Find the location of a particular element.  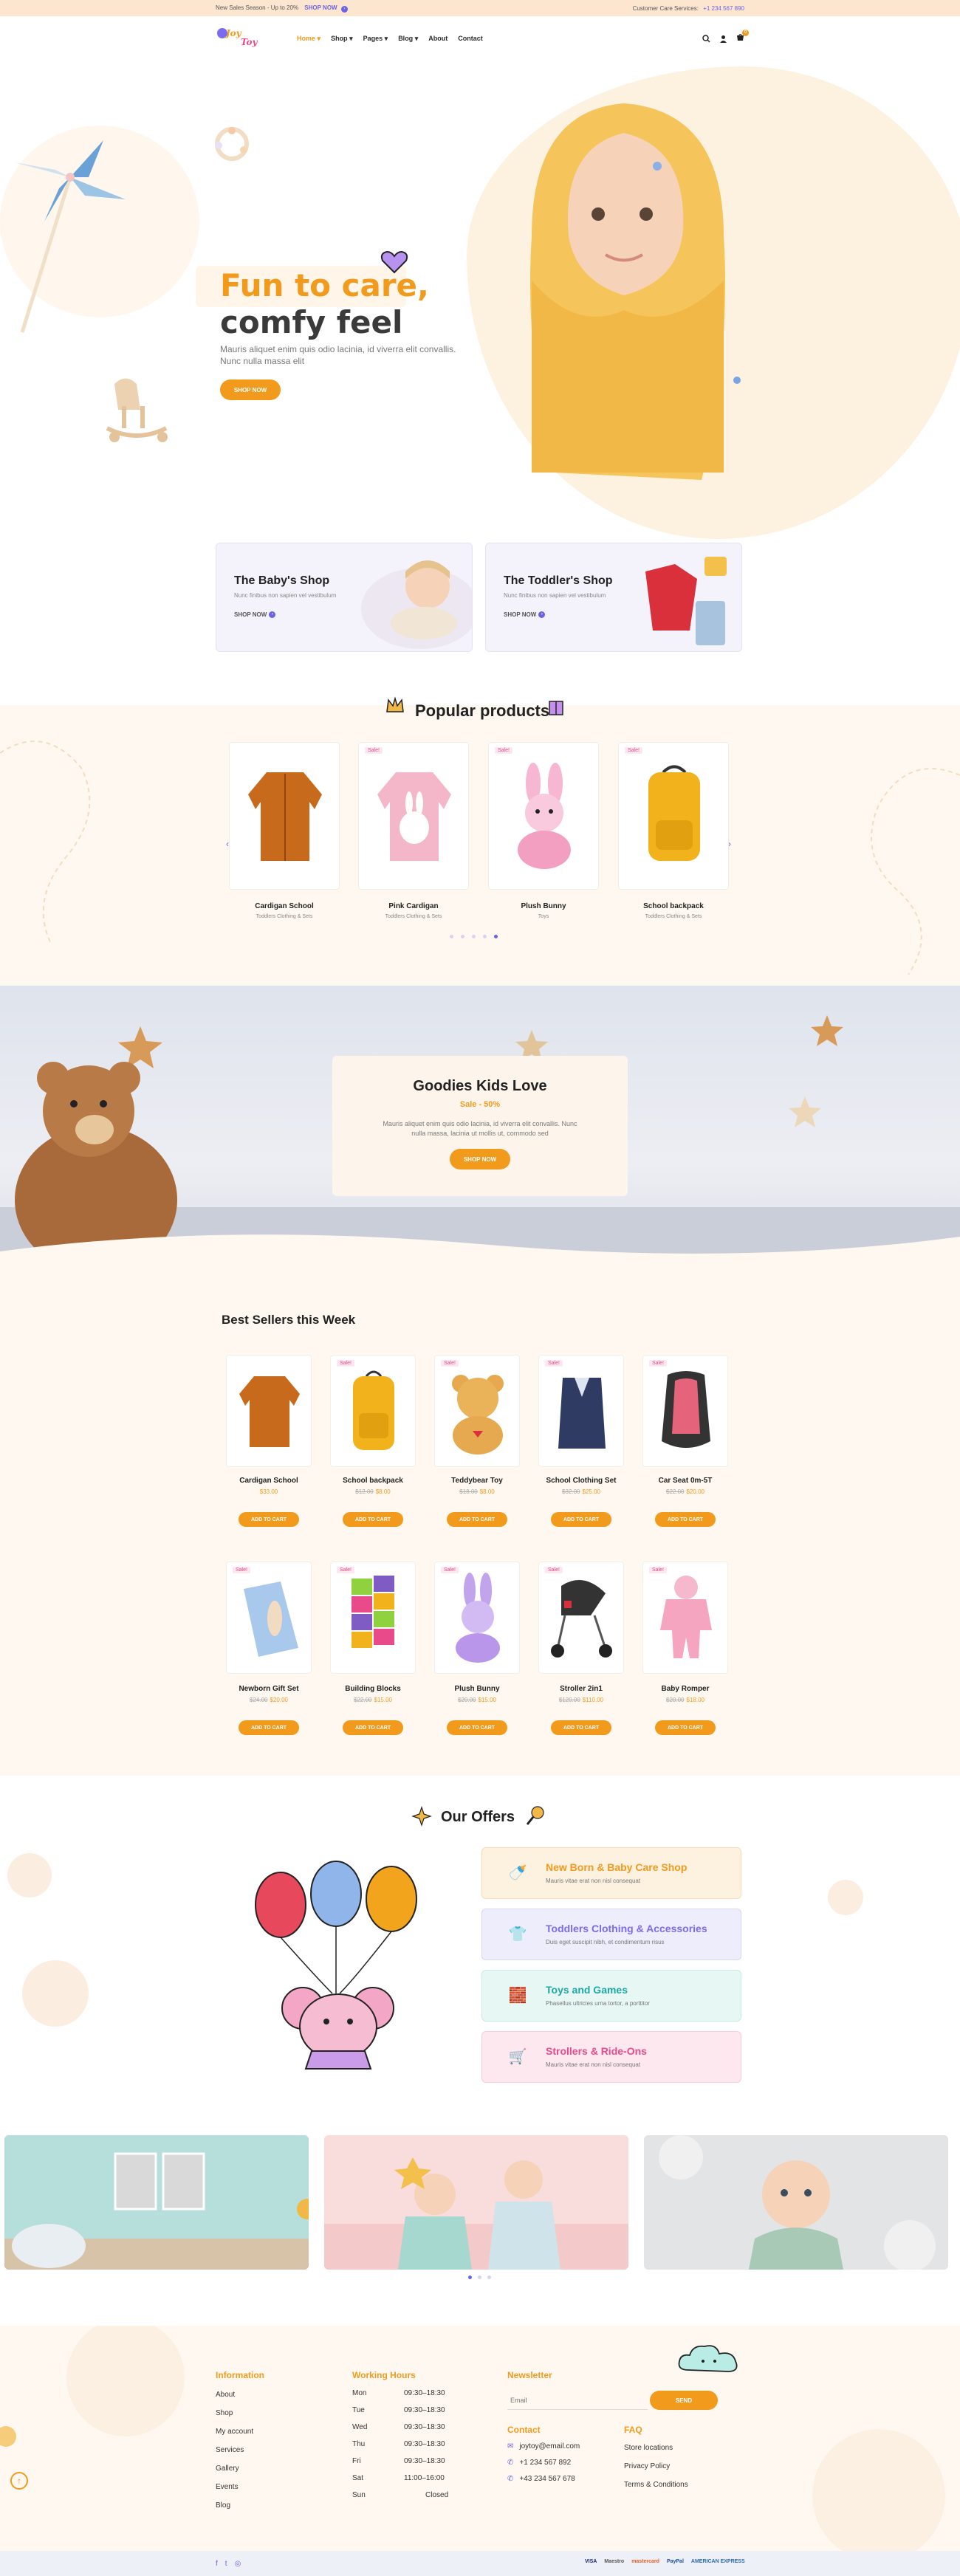

nav-pages: Pages ▾ is located at coordinates (376, 39).